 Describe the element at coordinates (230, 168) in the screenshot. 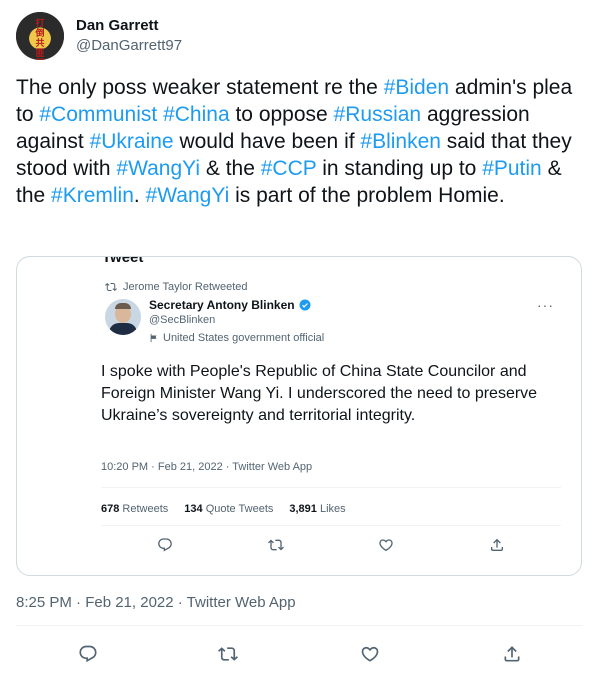

I see `tweet-text-segment: & the` at that location.